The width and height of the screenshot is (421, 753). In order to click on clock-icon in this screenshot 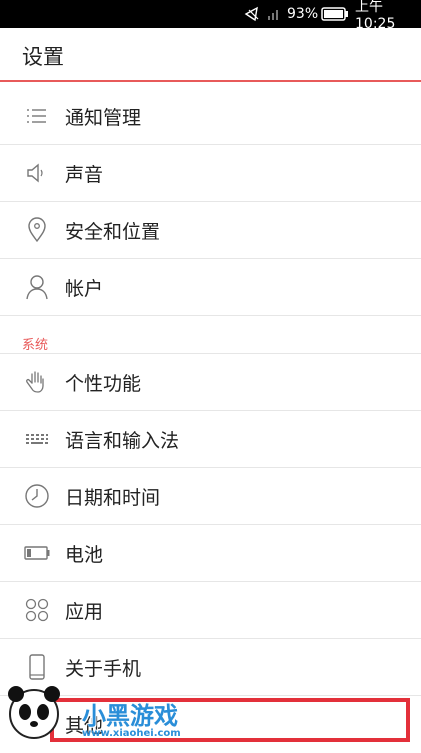, I will do `click(37, 496)`.